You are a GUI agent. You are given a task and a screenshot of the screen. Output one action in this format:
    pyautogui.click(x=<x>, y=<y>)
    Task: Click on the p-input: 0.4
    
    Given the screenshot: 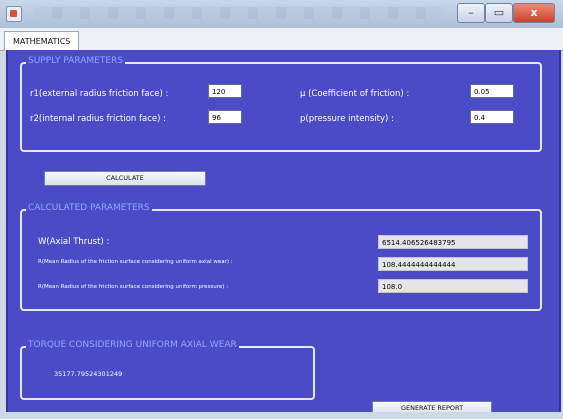 What is the action you would take?
    pyautogui.click(x=492, y=117)
    